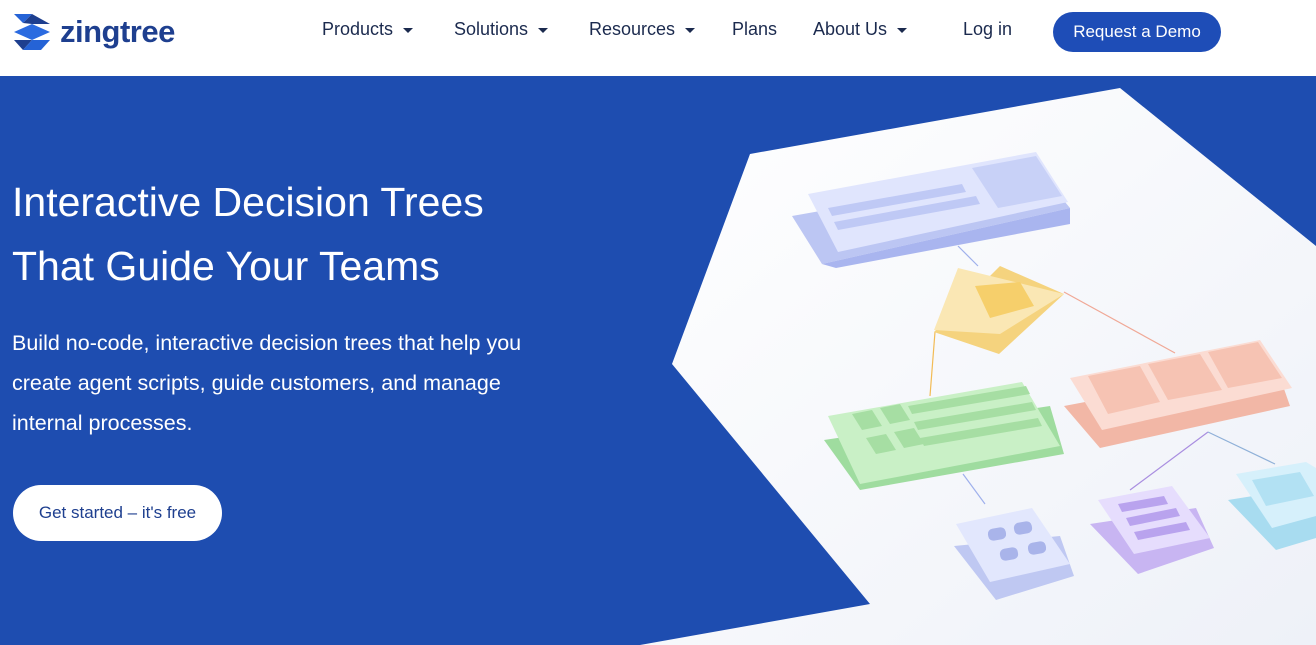  Describe the element at coordinates (850, 29) in the screenshot. I see `nav-about-us-label: About Us` at that location.